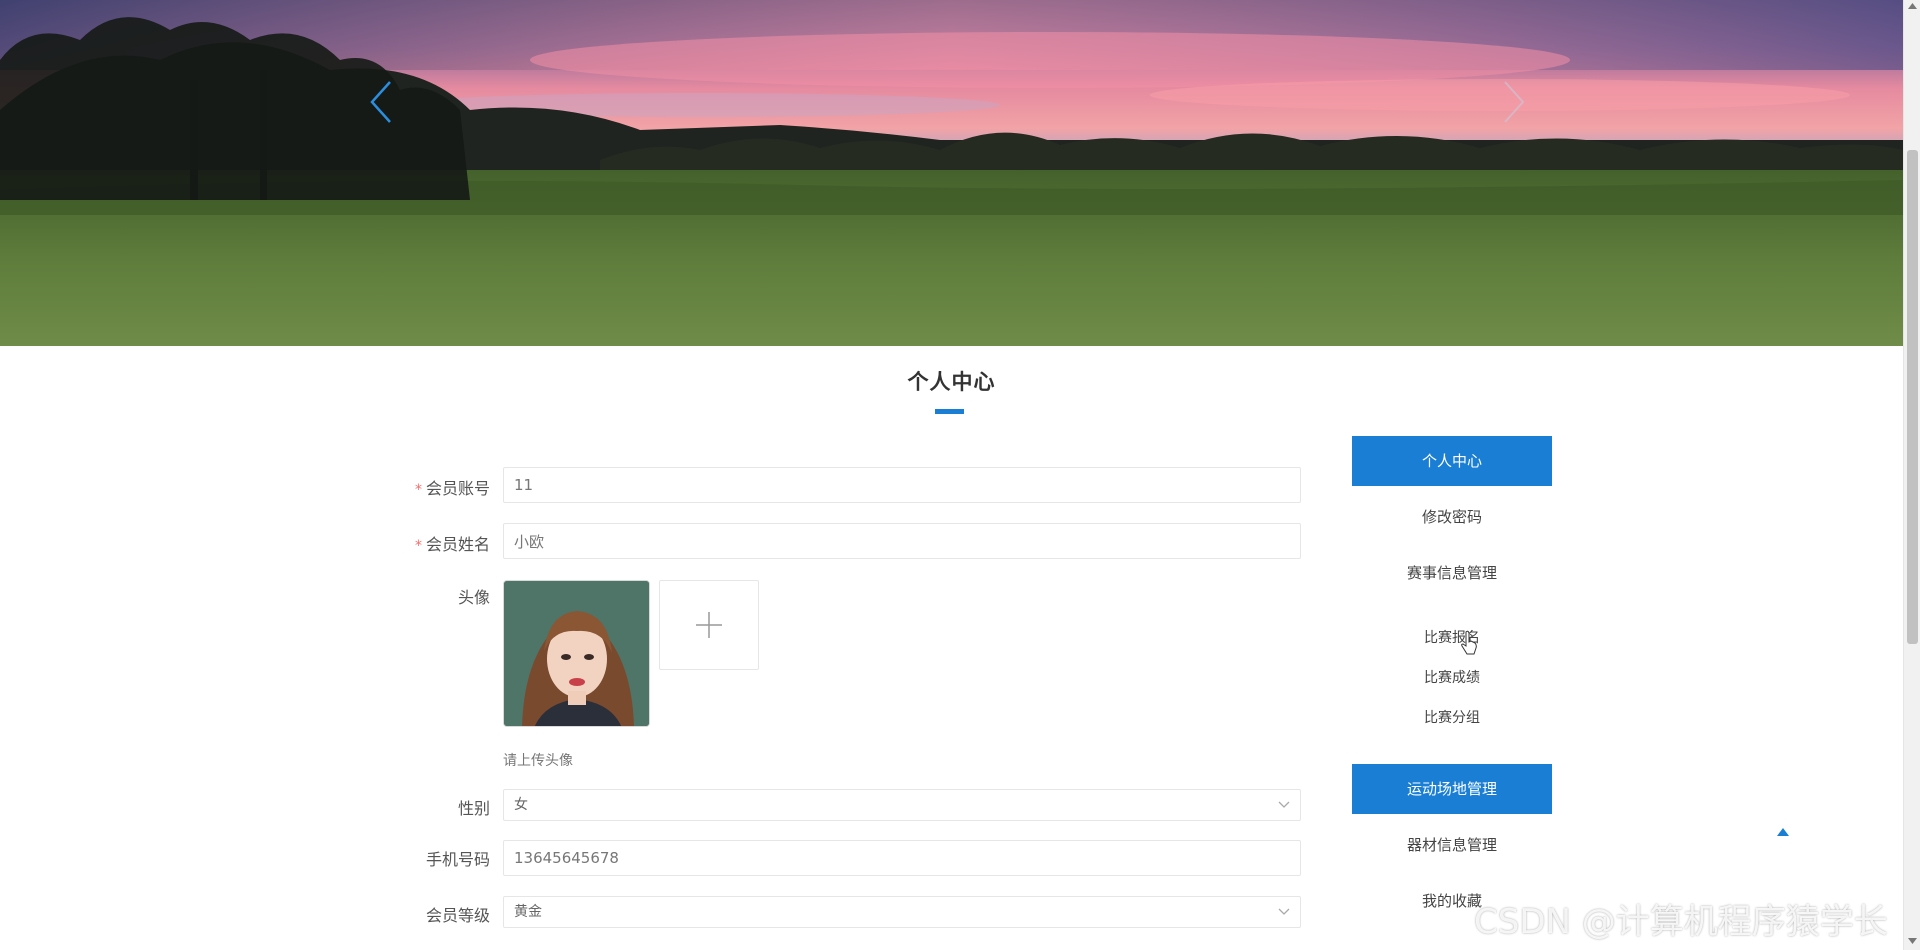 This screenshot has width=1920, height=950. I want to click on scroll-down-arrow-icon, so click(1912, 941).